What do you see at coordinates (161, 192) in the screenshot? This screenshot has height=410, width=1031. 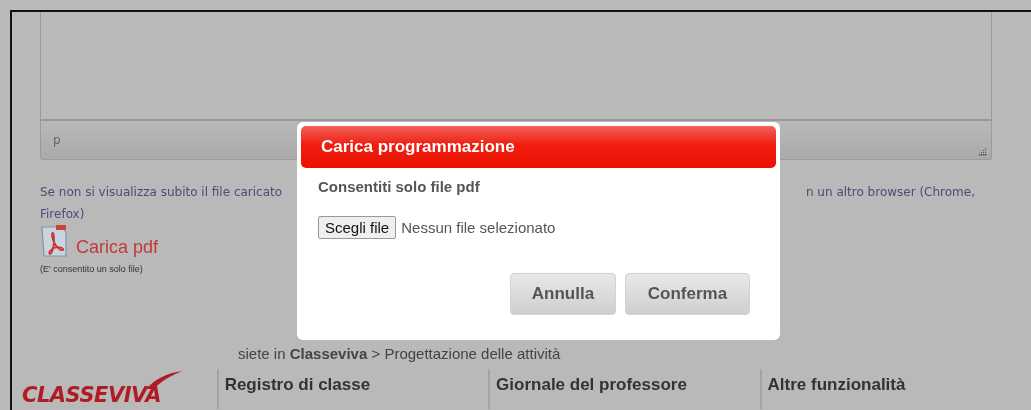 I see `notice-text: Se non si visualizza subito il file caricato` at bounding box center [161, 192].